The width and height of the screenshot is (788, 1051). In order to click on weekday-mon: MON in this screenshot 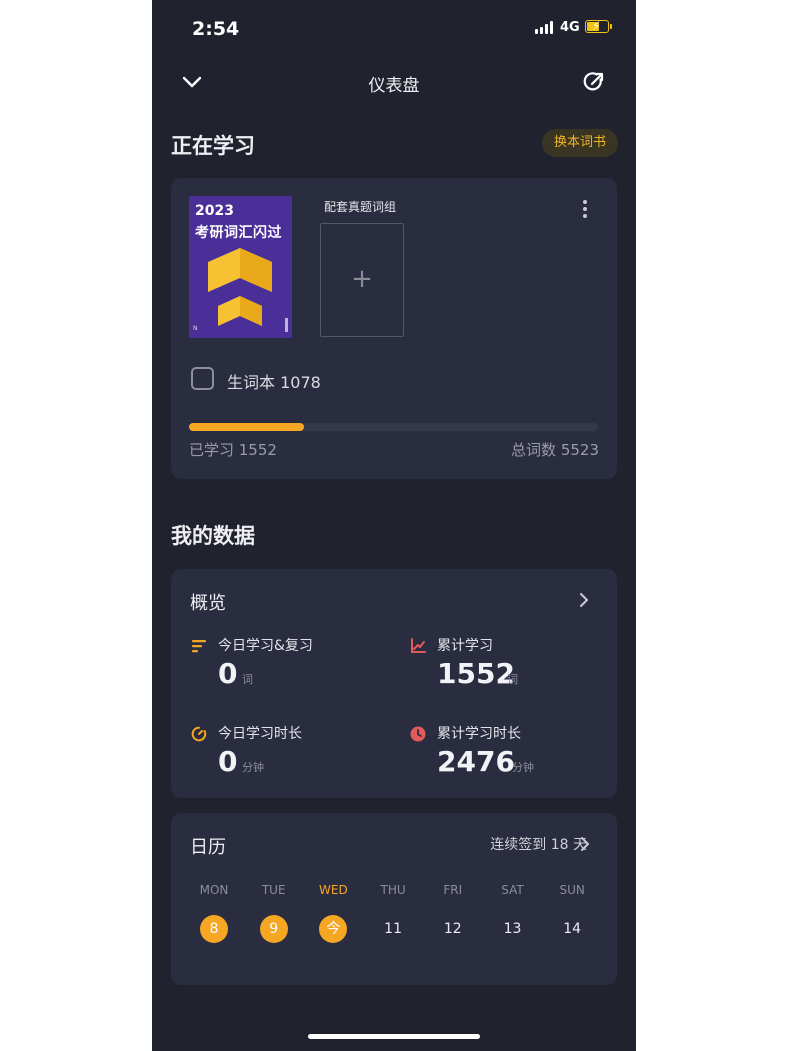, I will do `click(214, 890)`.